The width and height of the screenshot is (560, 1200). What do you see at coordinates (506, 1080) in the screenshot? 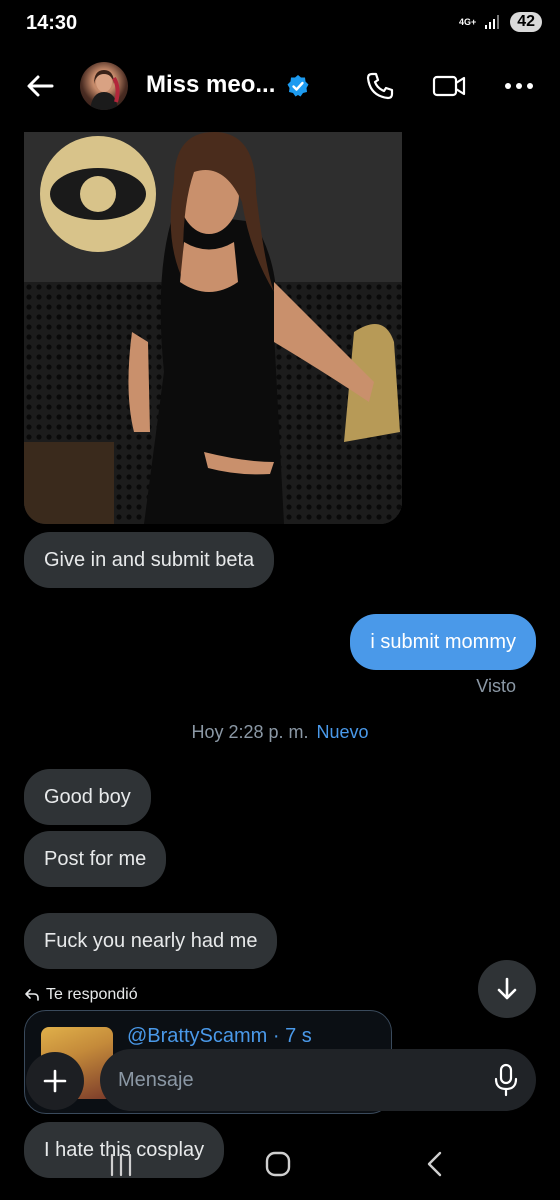
I see `microphone-icon` at bounding box center [506, 1080].